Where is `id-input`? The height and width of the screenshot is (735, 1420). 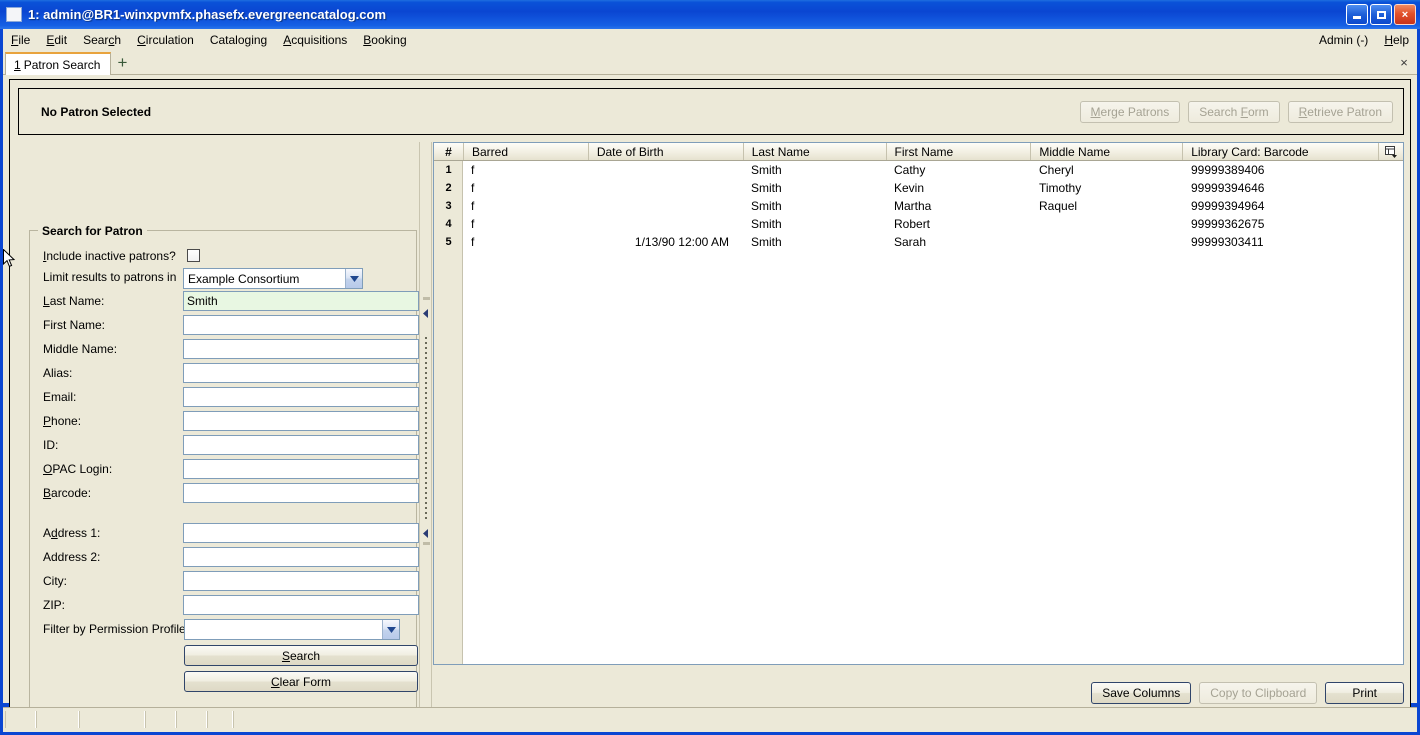
id-input is located at coordinates (301, 445).